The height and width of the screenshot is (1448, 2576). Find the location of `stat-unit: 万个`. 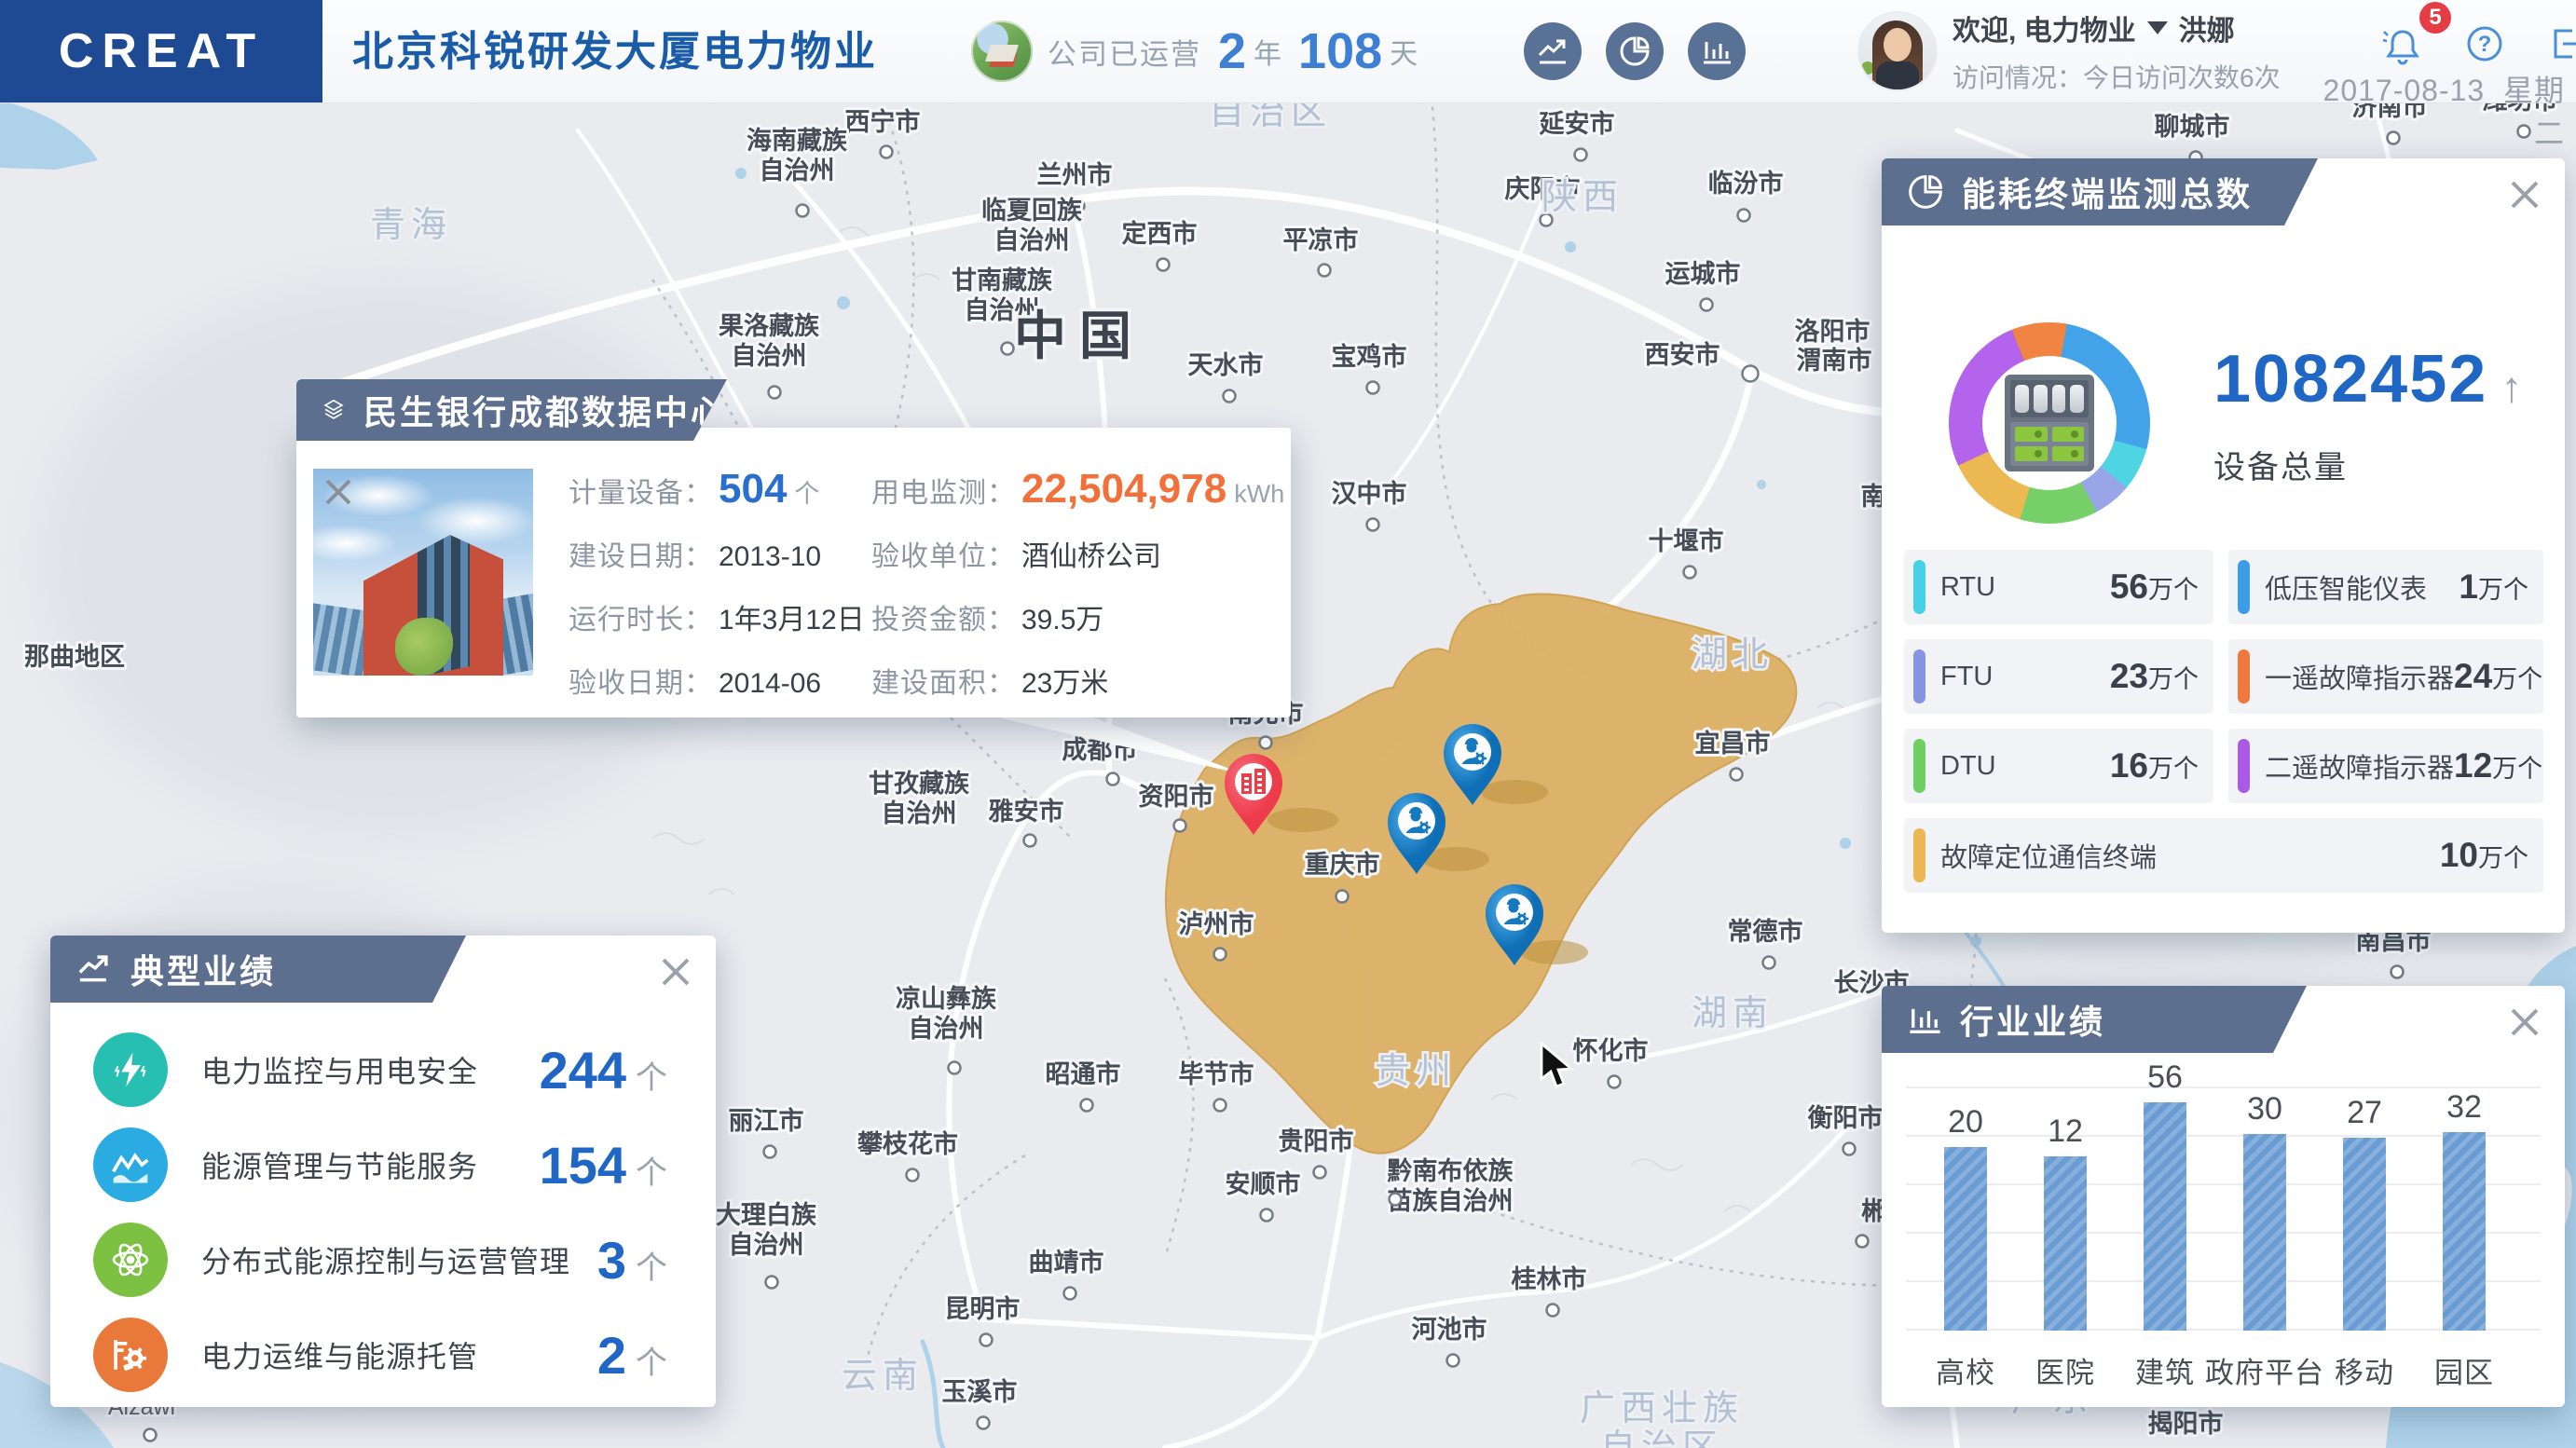

stat-unit: 万个 is located at coordinates (2173, 590).